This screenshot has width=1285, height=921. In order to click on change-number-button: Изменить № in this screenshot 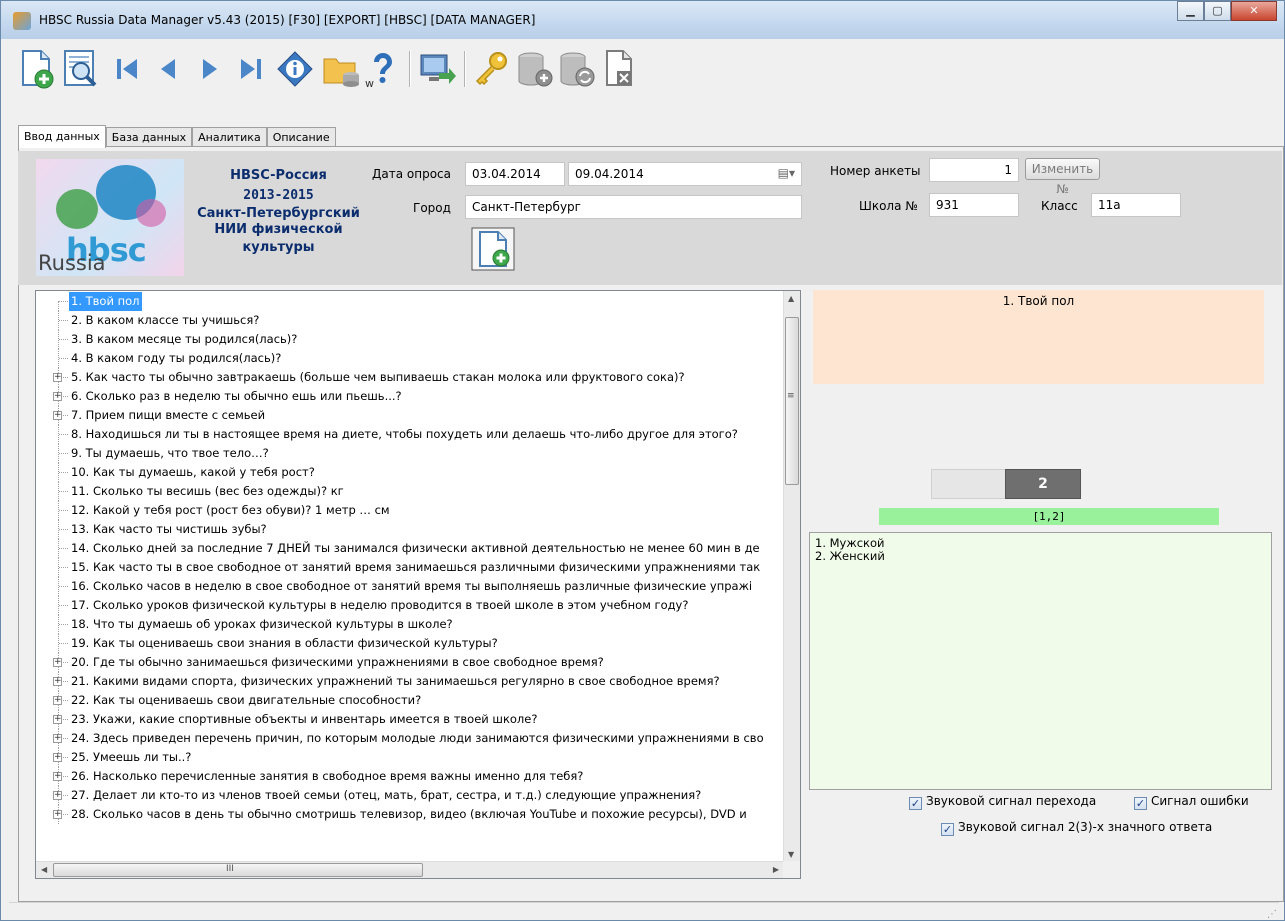, I will do `click(1062, 177)`.